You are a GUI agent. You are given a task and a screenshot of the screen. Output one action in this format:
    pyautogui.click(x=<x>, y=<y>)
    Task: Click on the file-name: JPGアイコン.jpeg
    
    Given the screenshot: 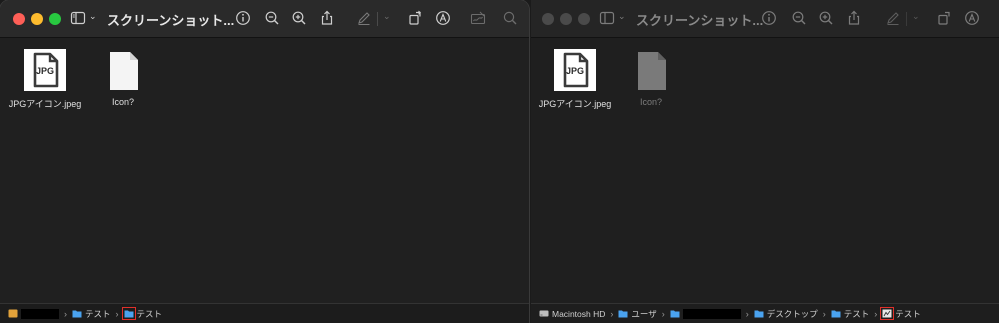 What is the action you would take?
    pyautogui.click(x=45, y=104)
    